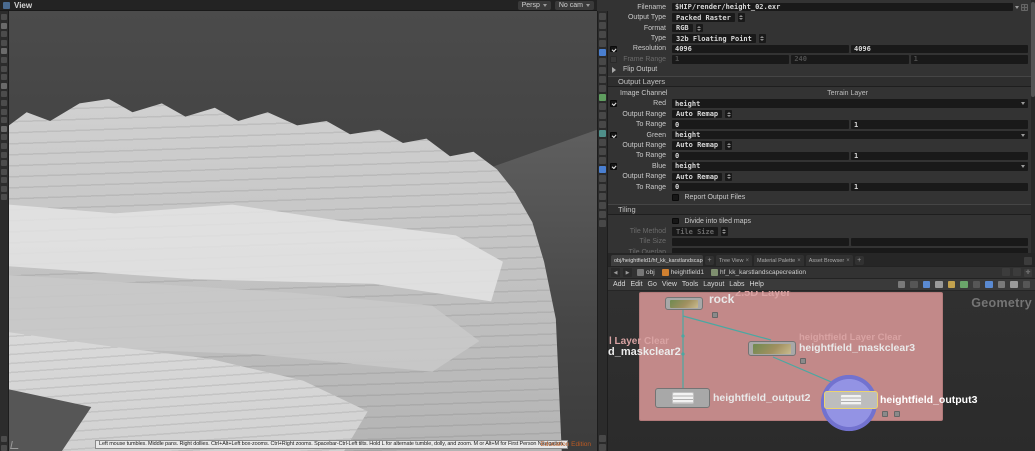 Image resolution: width=1035 pixels, height=451 pixels. Describe the element at coordinates (646, 272) in the screenshot. I see `breadcrumb-obj: obj` at that location.